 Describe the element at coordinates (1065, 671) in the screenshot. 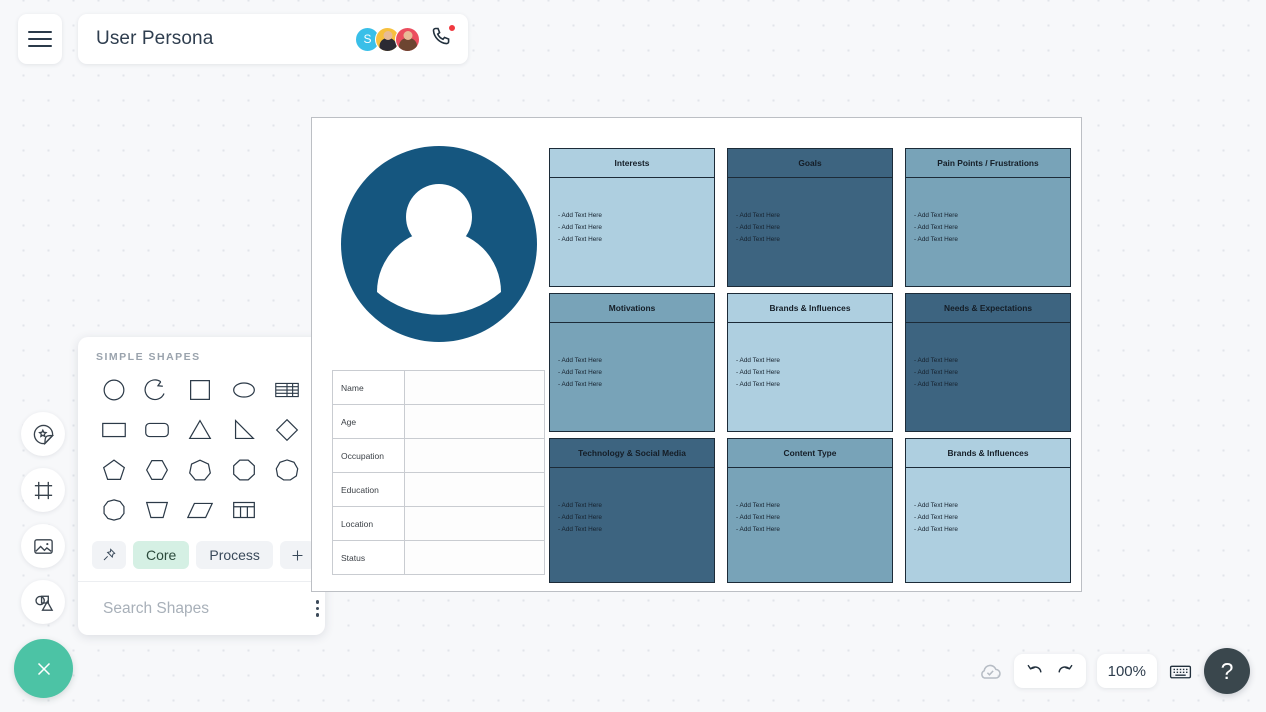

I see `redo-button` at that location.